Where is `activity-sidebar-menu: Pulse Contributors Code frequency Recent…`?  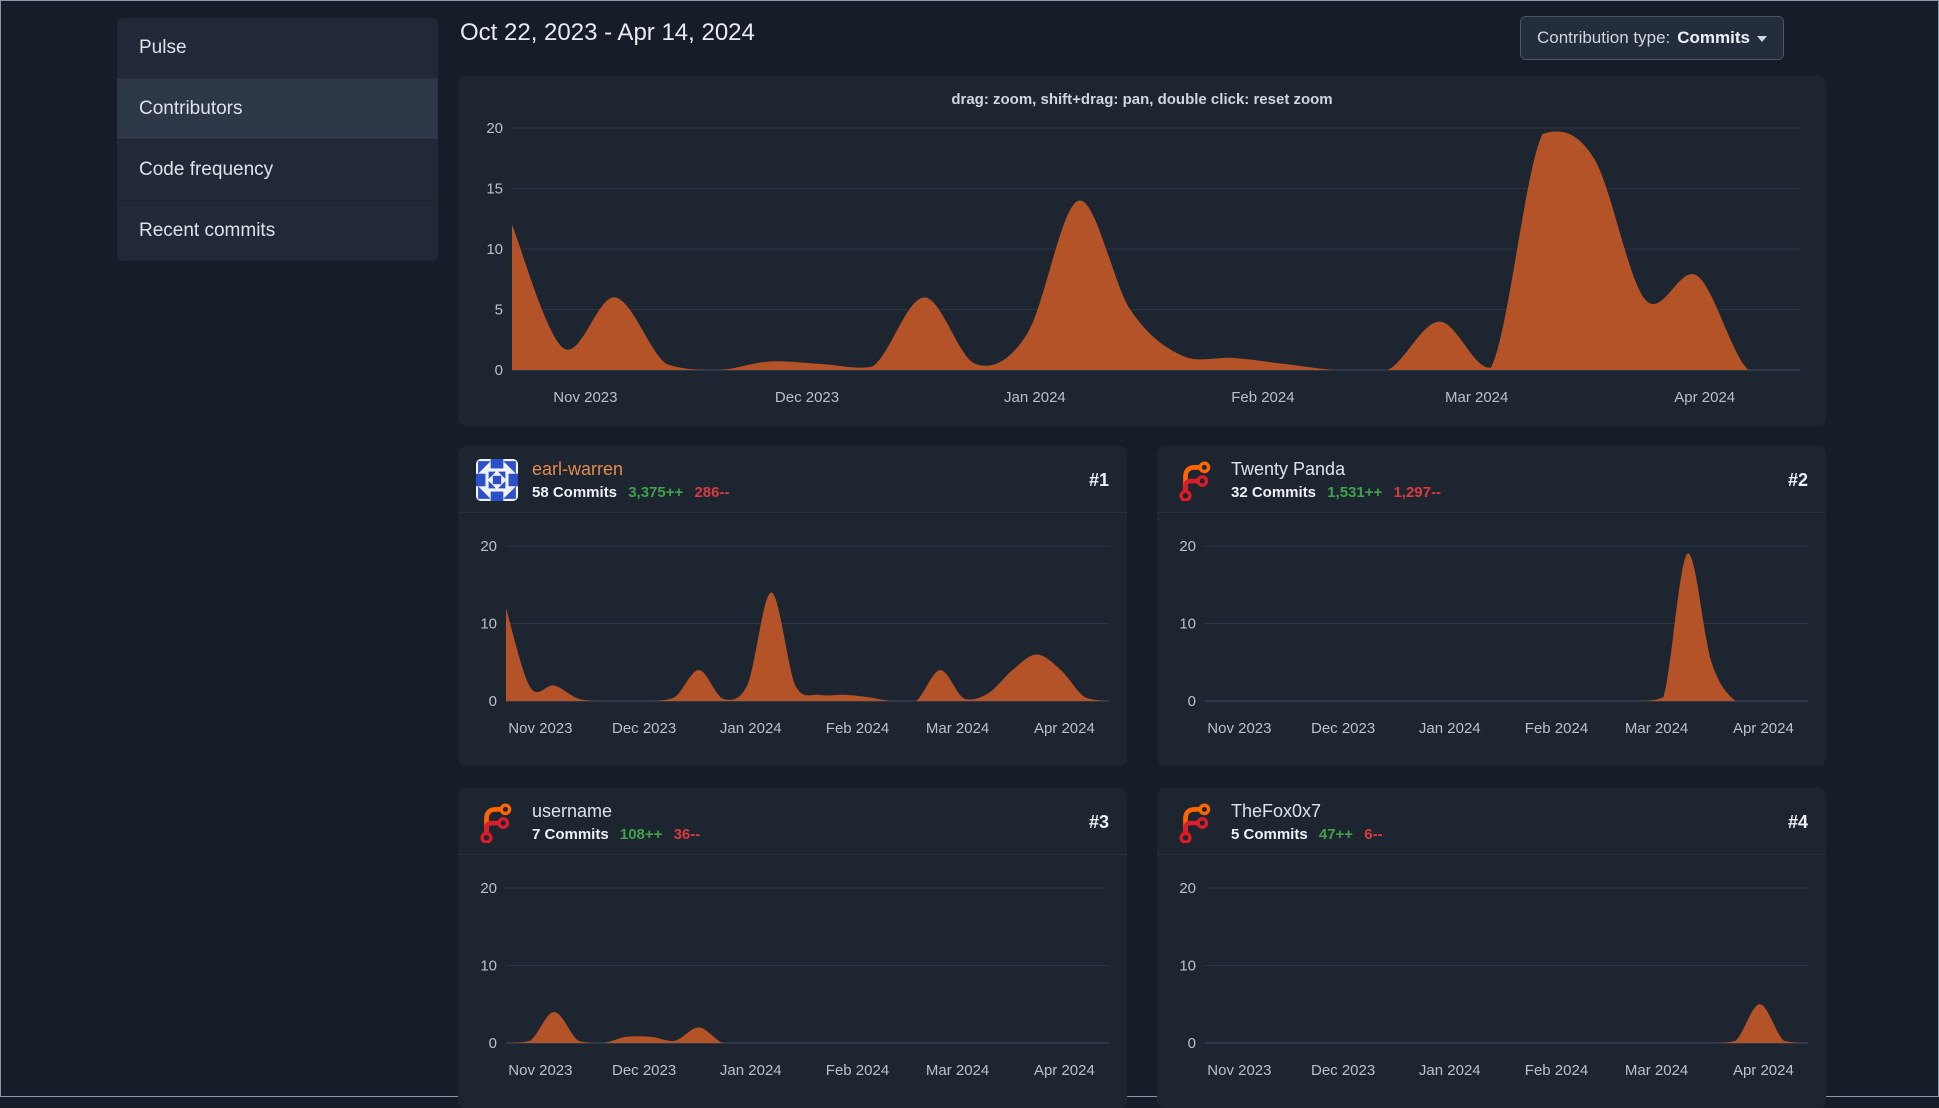
activity-sidebar-menu: Pulse Contributors Code frequency Recent… is located at coordinates (277, 139).